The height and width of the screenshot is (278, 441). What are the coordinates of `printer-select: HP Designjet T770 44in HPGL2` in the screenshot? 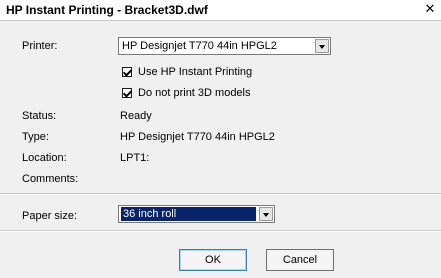 It's located at (224, 46).